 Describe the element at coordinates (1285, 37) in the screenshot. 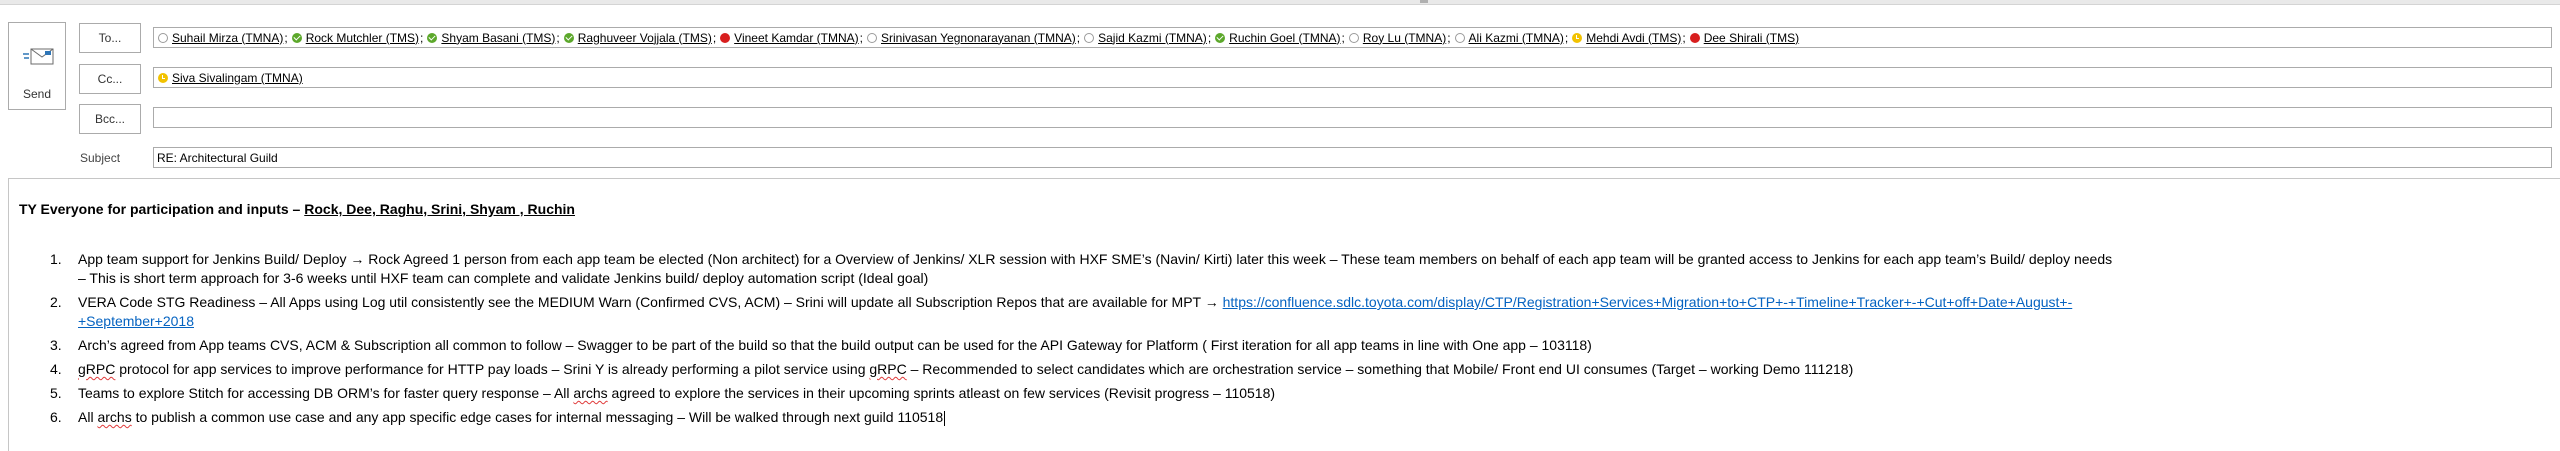

I see `recipient-name: Ruchin Goel (TMNA)` at that location.